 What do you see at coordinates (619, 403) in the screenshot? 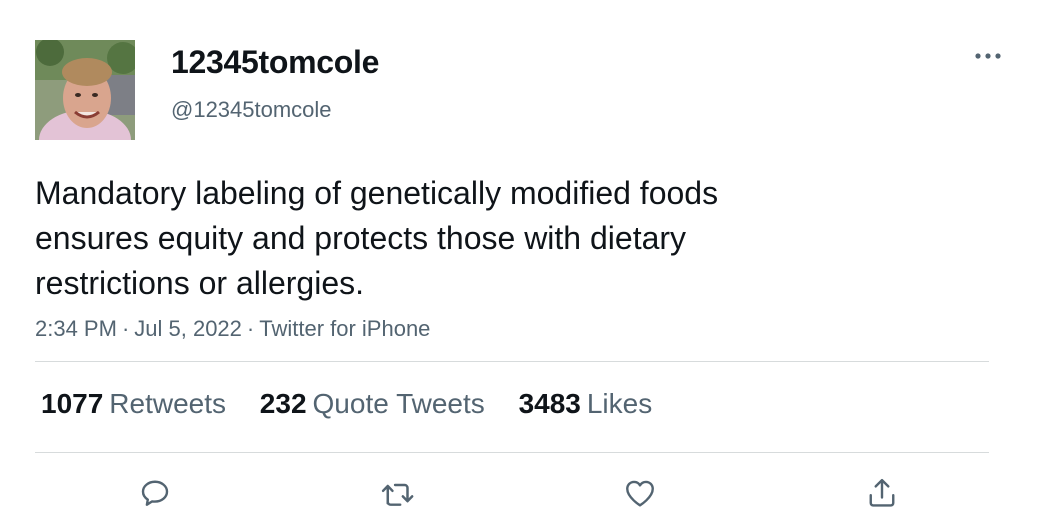
I see `likes-label: Likes` at bounding box center [619, 403].